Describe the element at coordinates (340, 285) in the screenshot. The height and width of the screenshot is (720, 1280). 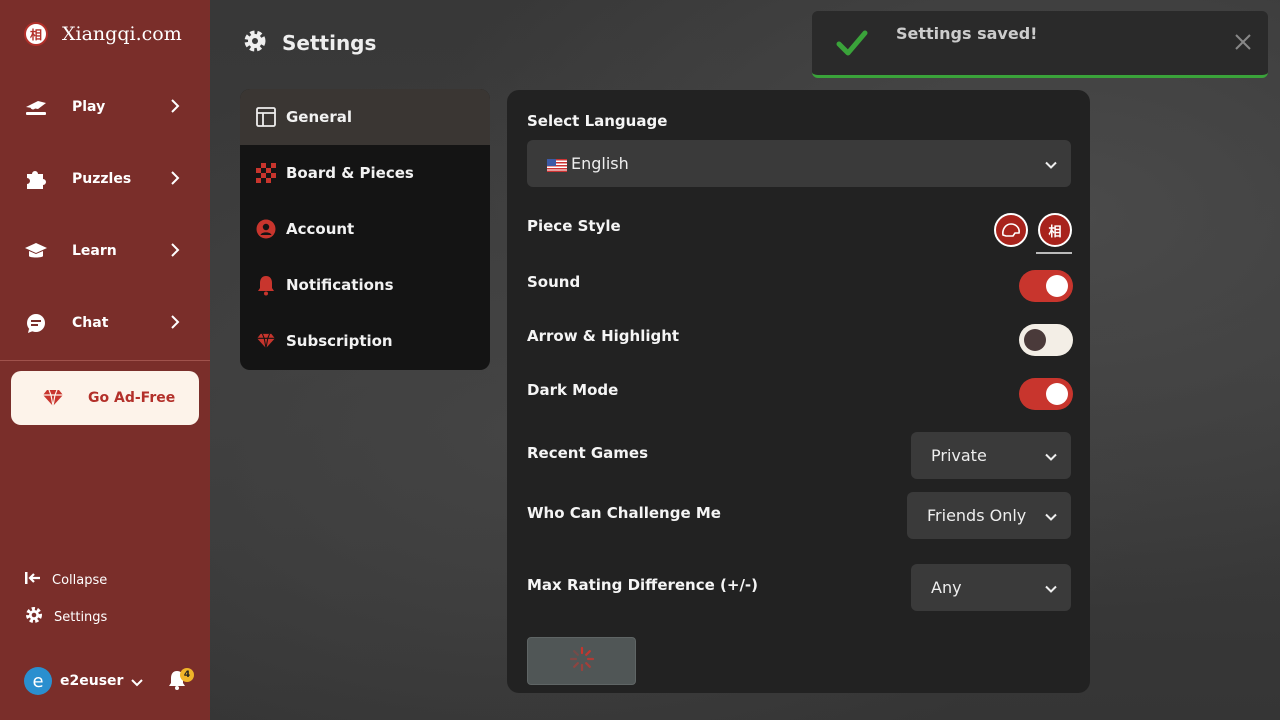
I see `menu-item-label: Notifications` at that location.